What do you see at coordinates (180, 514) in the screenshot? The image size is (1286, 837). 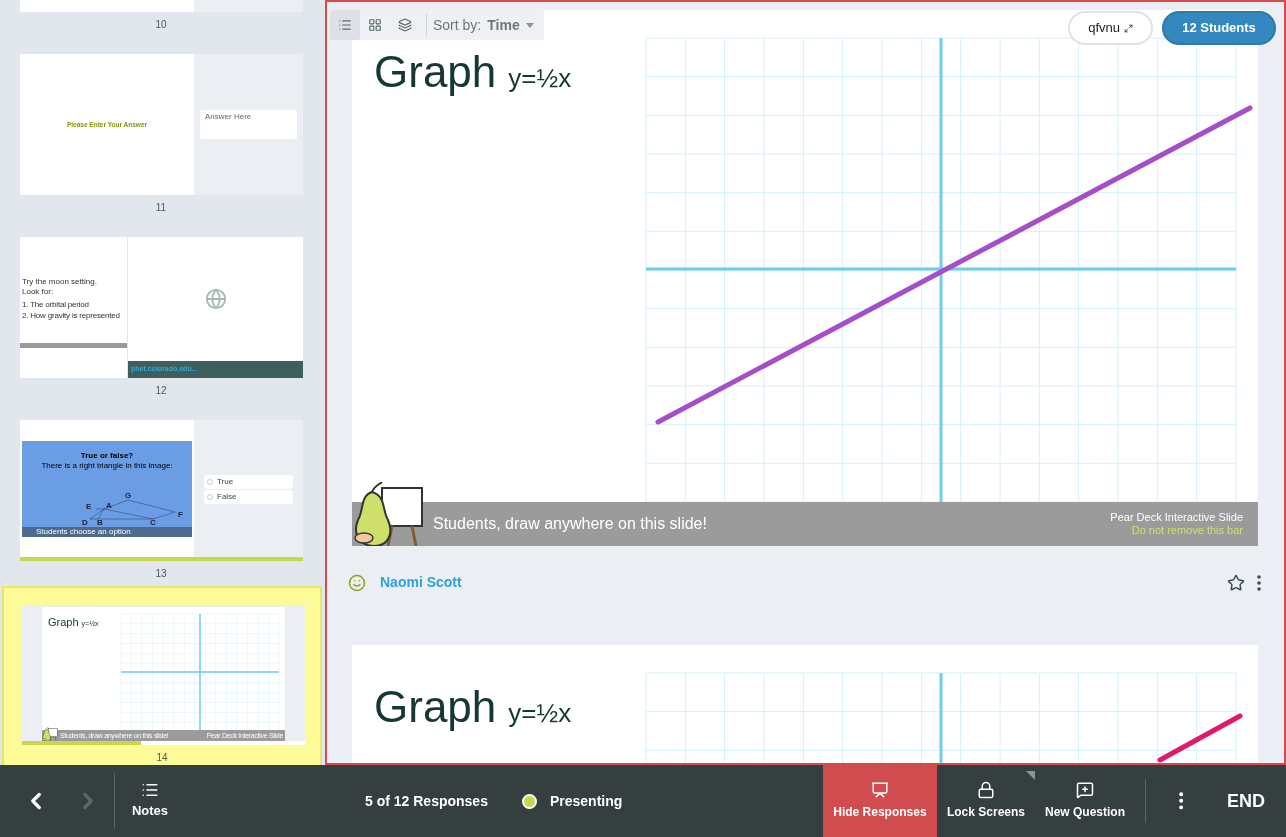 I see `point-label: F` at bounding box center [180, 514].